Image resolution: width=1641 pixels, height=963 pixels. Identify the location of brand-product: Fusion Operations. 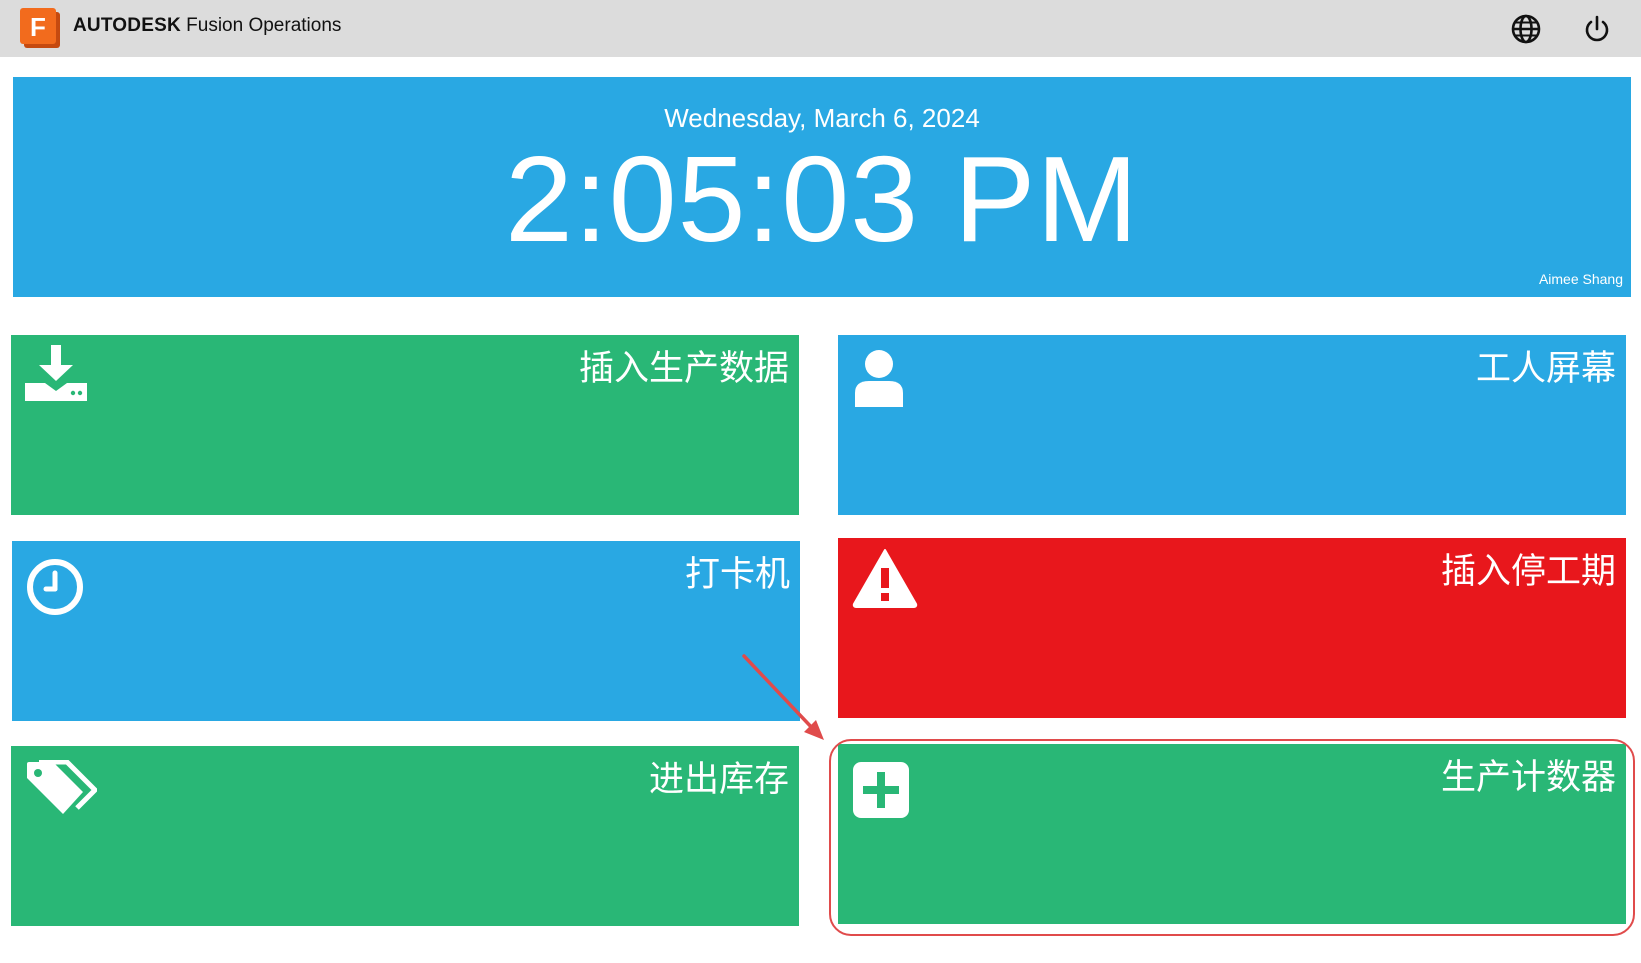
(264, 25).